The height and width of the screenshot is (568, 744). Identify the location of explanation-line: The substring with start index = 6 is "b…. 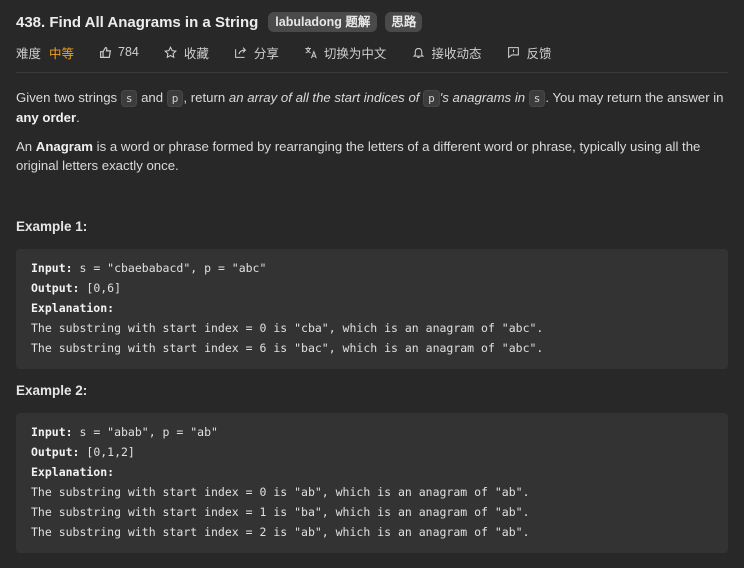
(287, 348).